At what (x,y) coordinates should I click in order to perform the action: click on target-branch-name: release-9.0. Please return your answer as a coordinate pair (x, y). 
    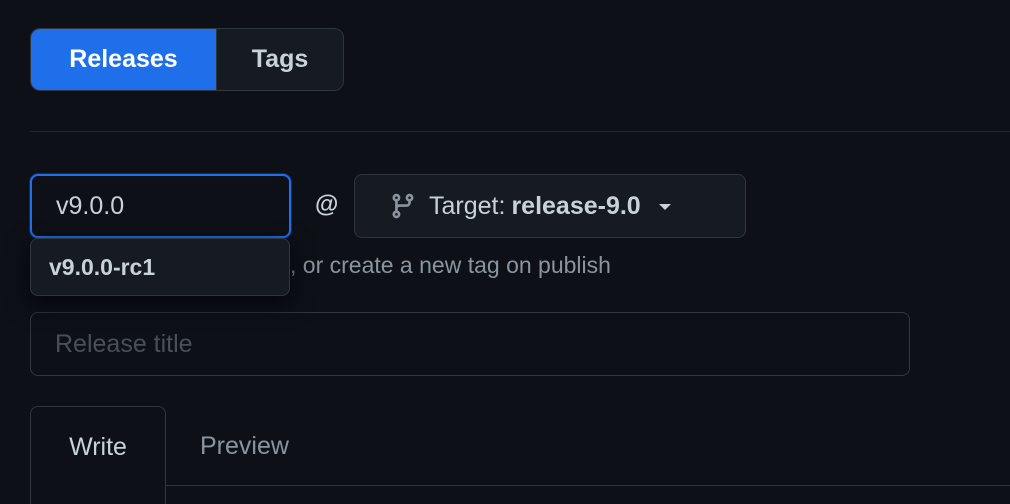
    Looking at the image, I should click on (576, 205).